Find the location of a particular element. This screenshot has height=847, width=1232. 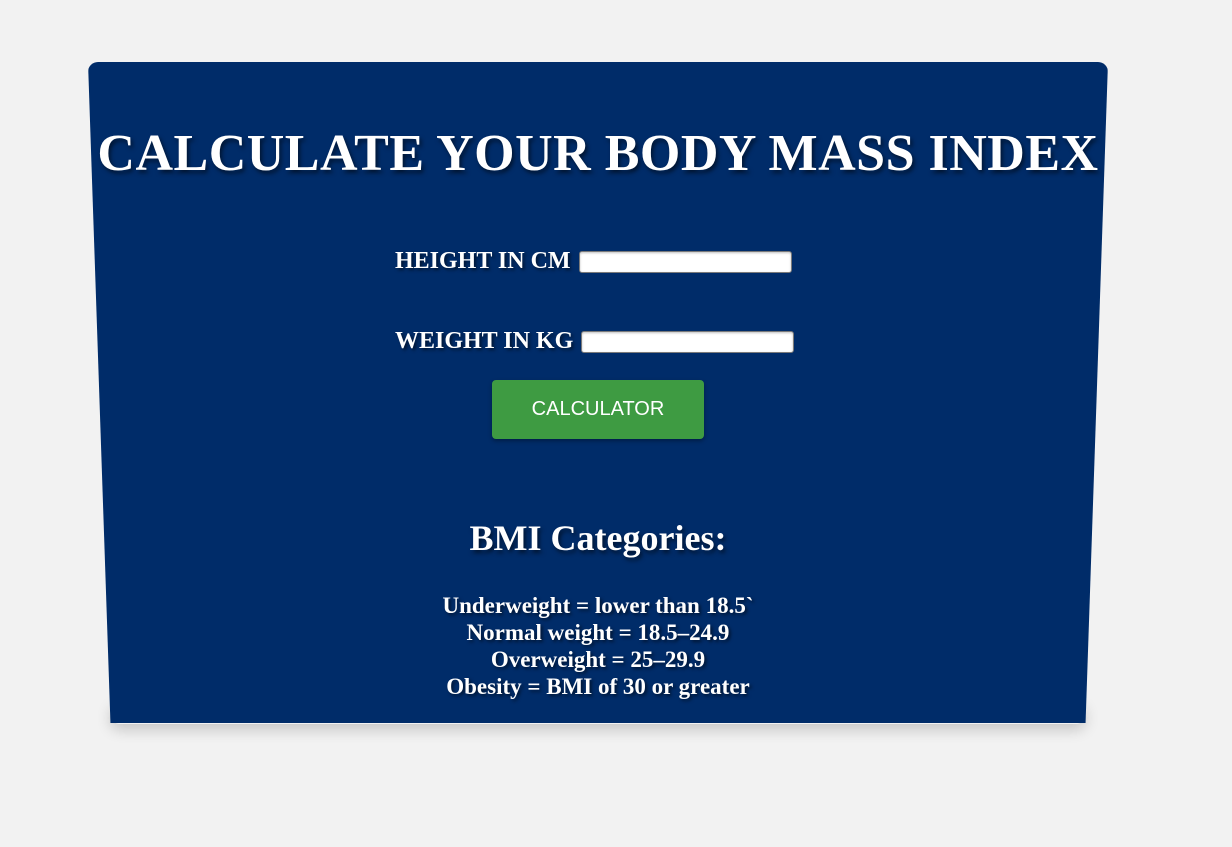

height-row: HEIGHT IN CM is located at coordinates (593, 261).